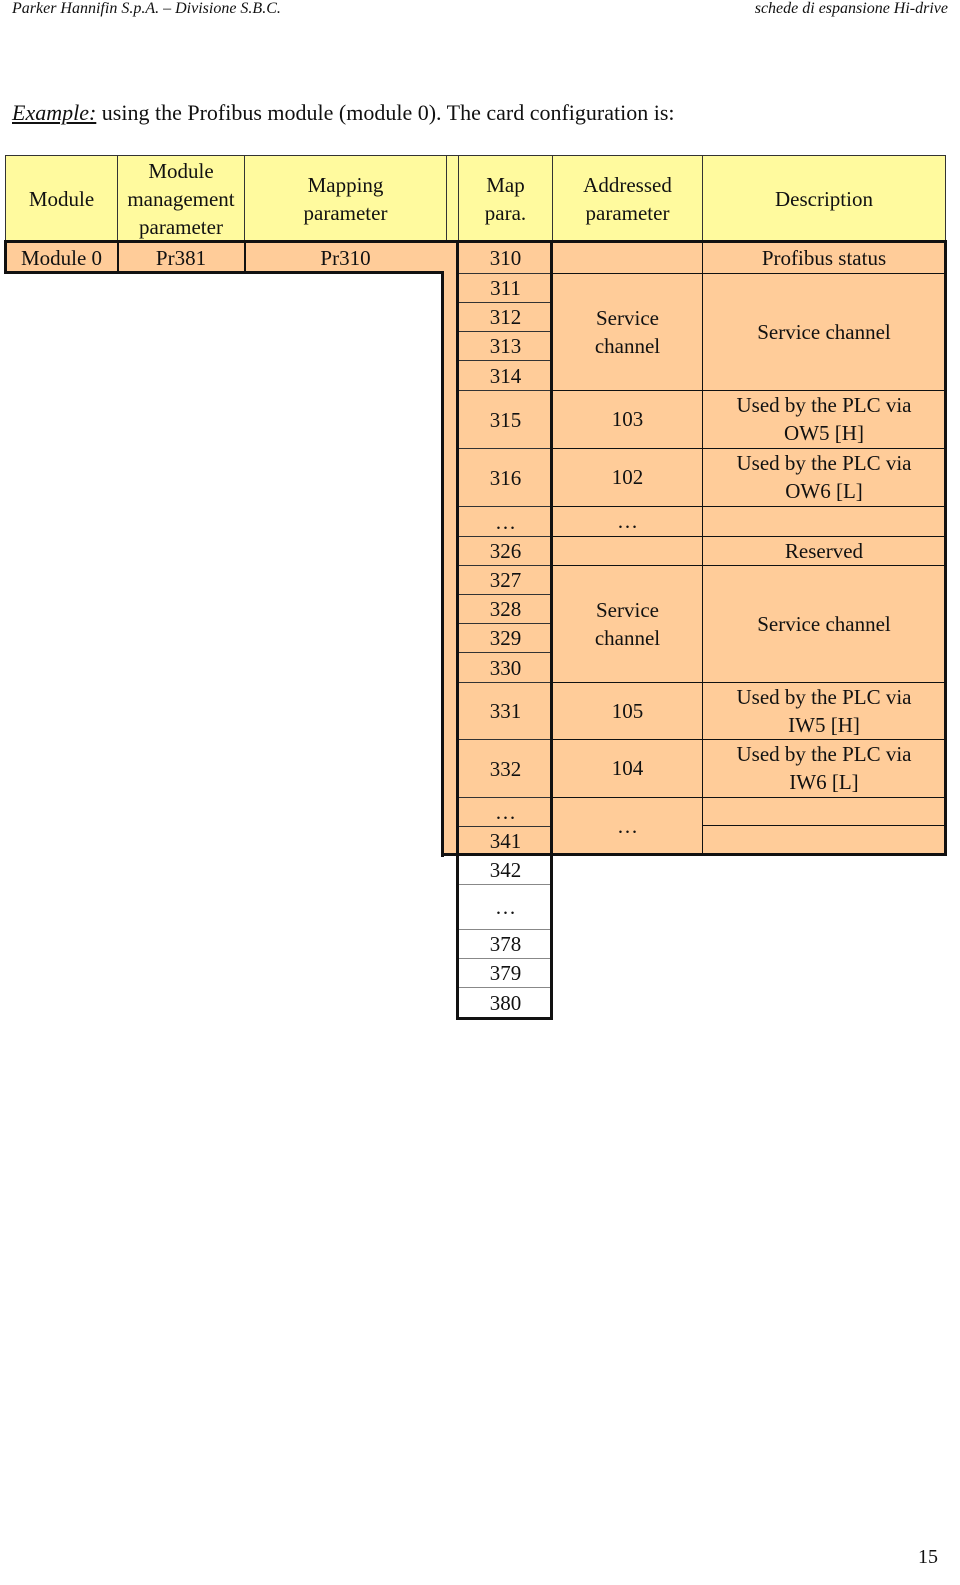 This screenshot has width=960, height=1585. What do you see at coordinates (627, 331) in the screenshot?
I see `cell-addressed-service-1: Service channel` at bounding box center [627, 331].